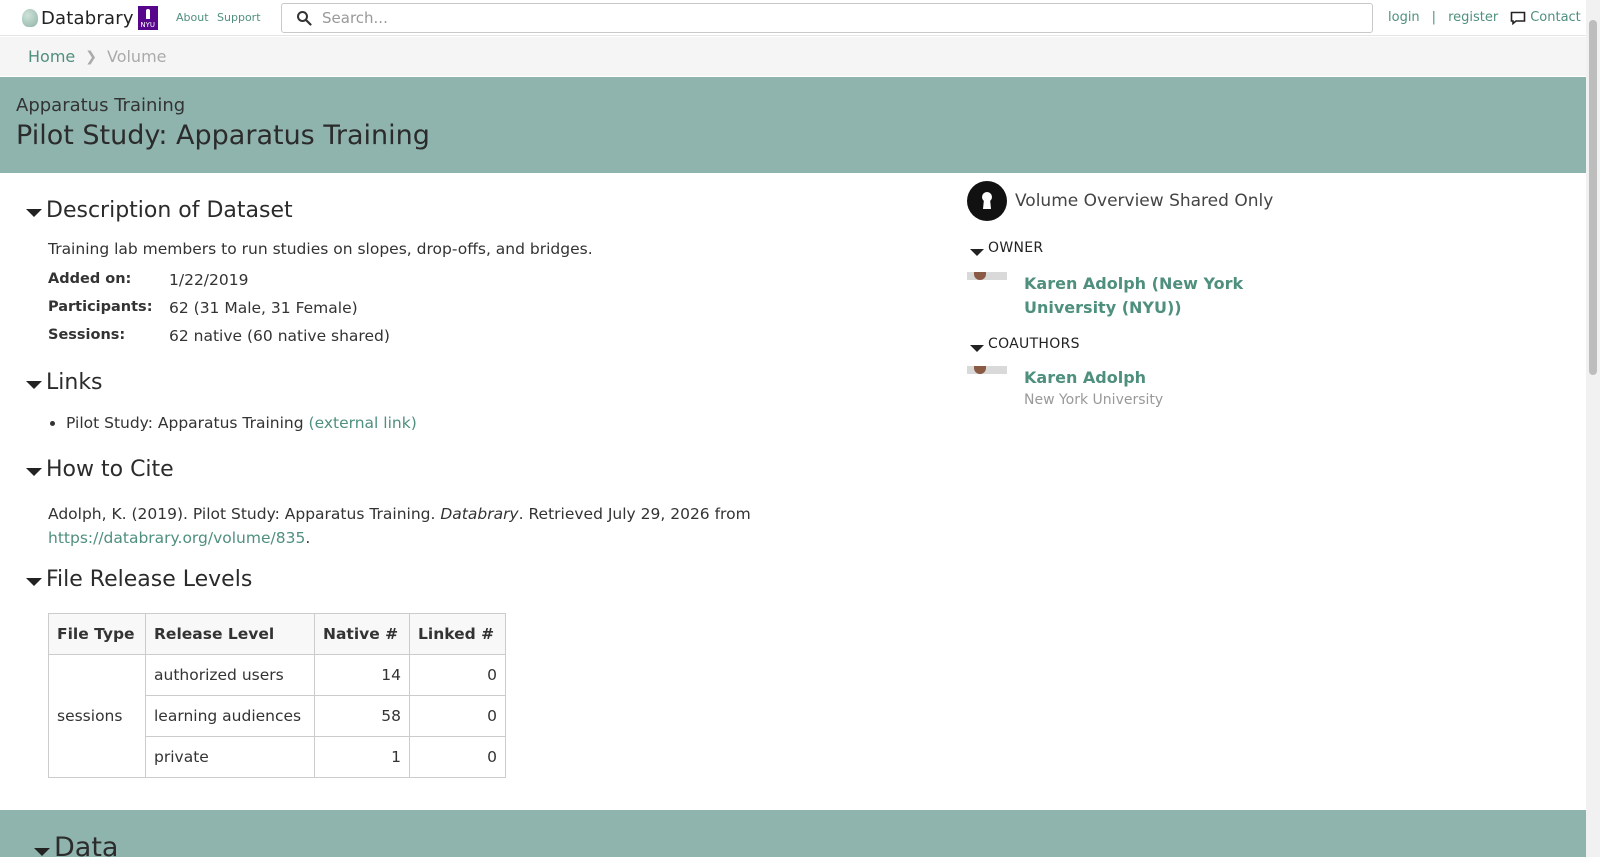 The height and width of the screenshot is (857, 1600). What do you see at coordinates (793, 833) in the screenshot?
I see `data-section-bar` at bounding box center [793, 833].